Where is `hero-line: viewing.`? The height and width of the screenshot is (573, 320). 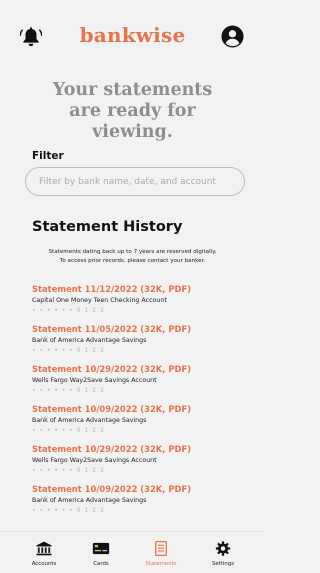 hero-line: viewing. is located at coordinates (132, 132).